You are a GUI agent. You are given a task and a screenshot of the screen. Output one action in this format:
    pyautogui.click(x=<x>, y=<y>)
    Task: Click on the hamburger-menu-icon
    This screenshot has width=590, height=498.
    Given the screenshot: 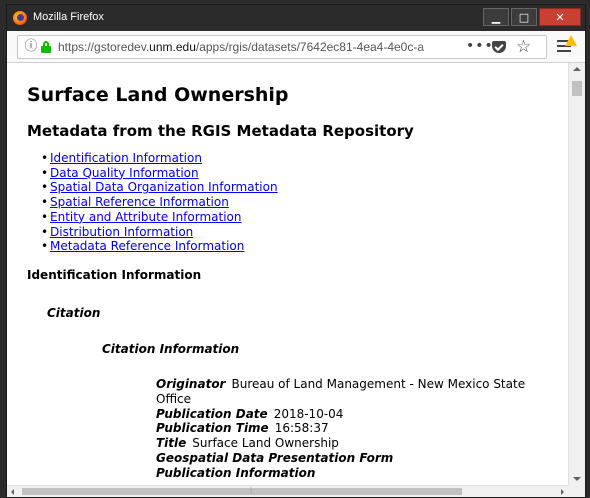 What is the action you would take?
    pyautogui.click(x=567, y=44)
    